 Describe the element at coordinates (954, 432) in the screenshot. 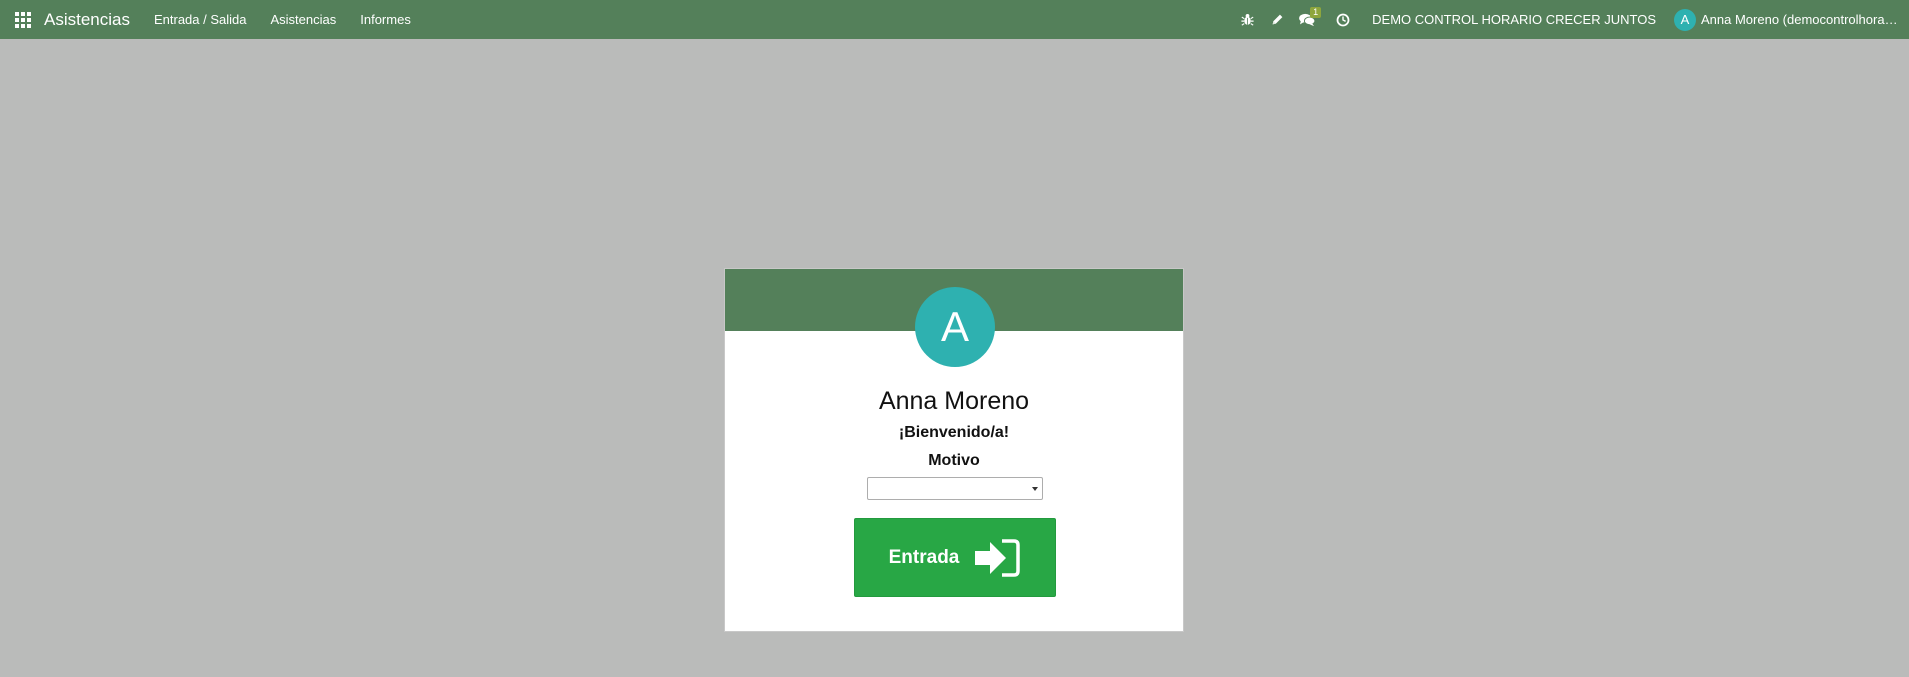

I see `welcome-message: ¡Bienvenido/a!` at that location.